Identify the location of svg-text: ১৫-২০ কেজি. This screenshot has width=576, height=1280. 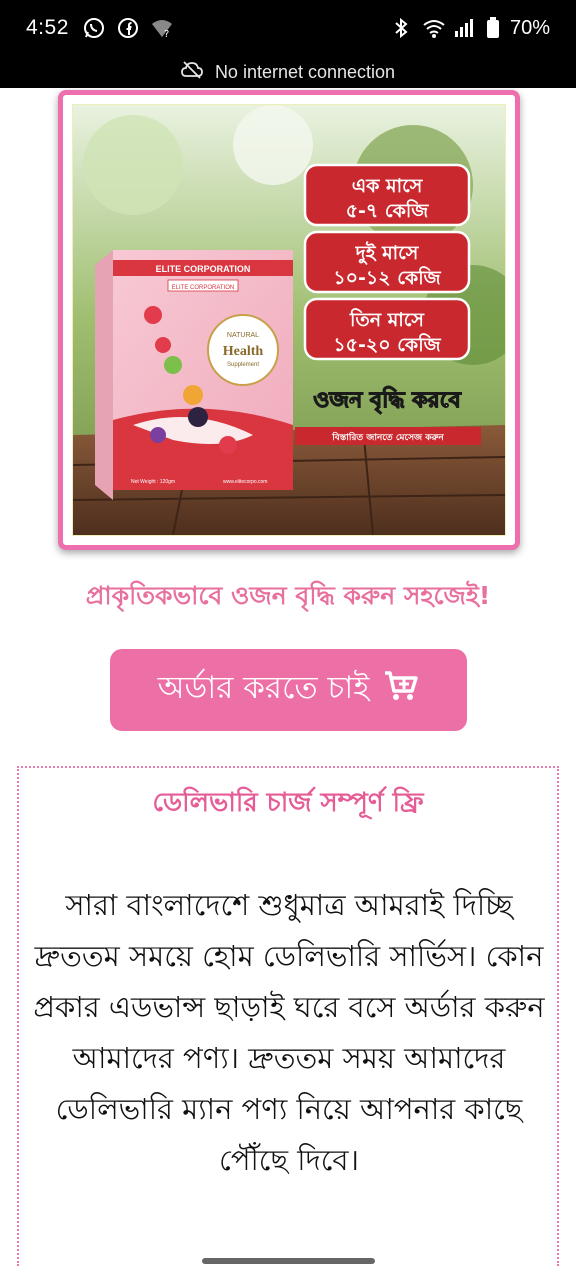
(387, 344).